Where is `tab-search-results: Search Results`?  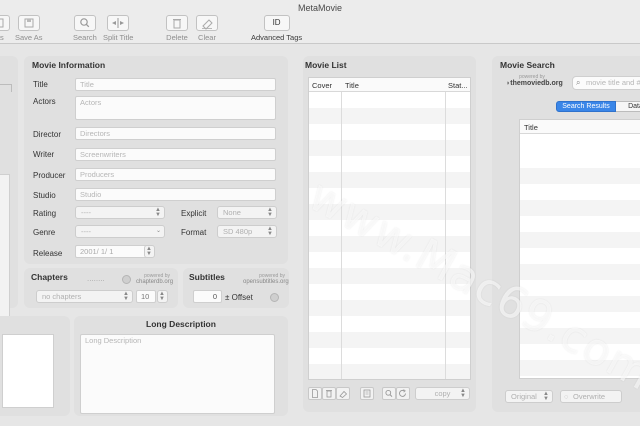 tab-search-results: Search Results is located at coordinates (586, 106).